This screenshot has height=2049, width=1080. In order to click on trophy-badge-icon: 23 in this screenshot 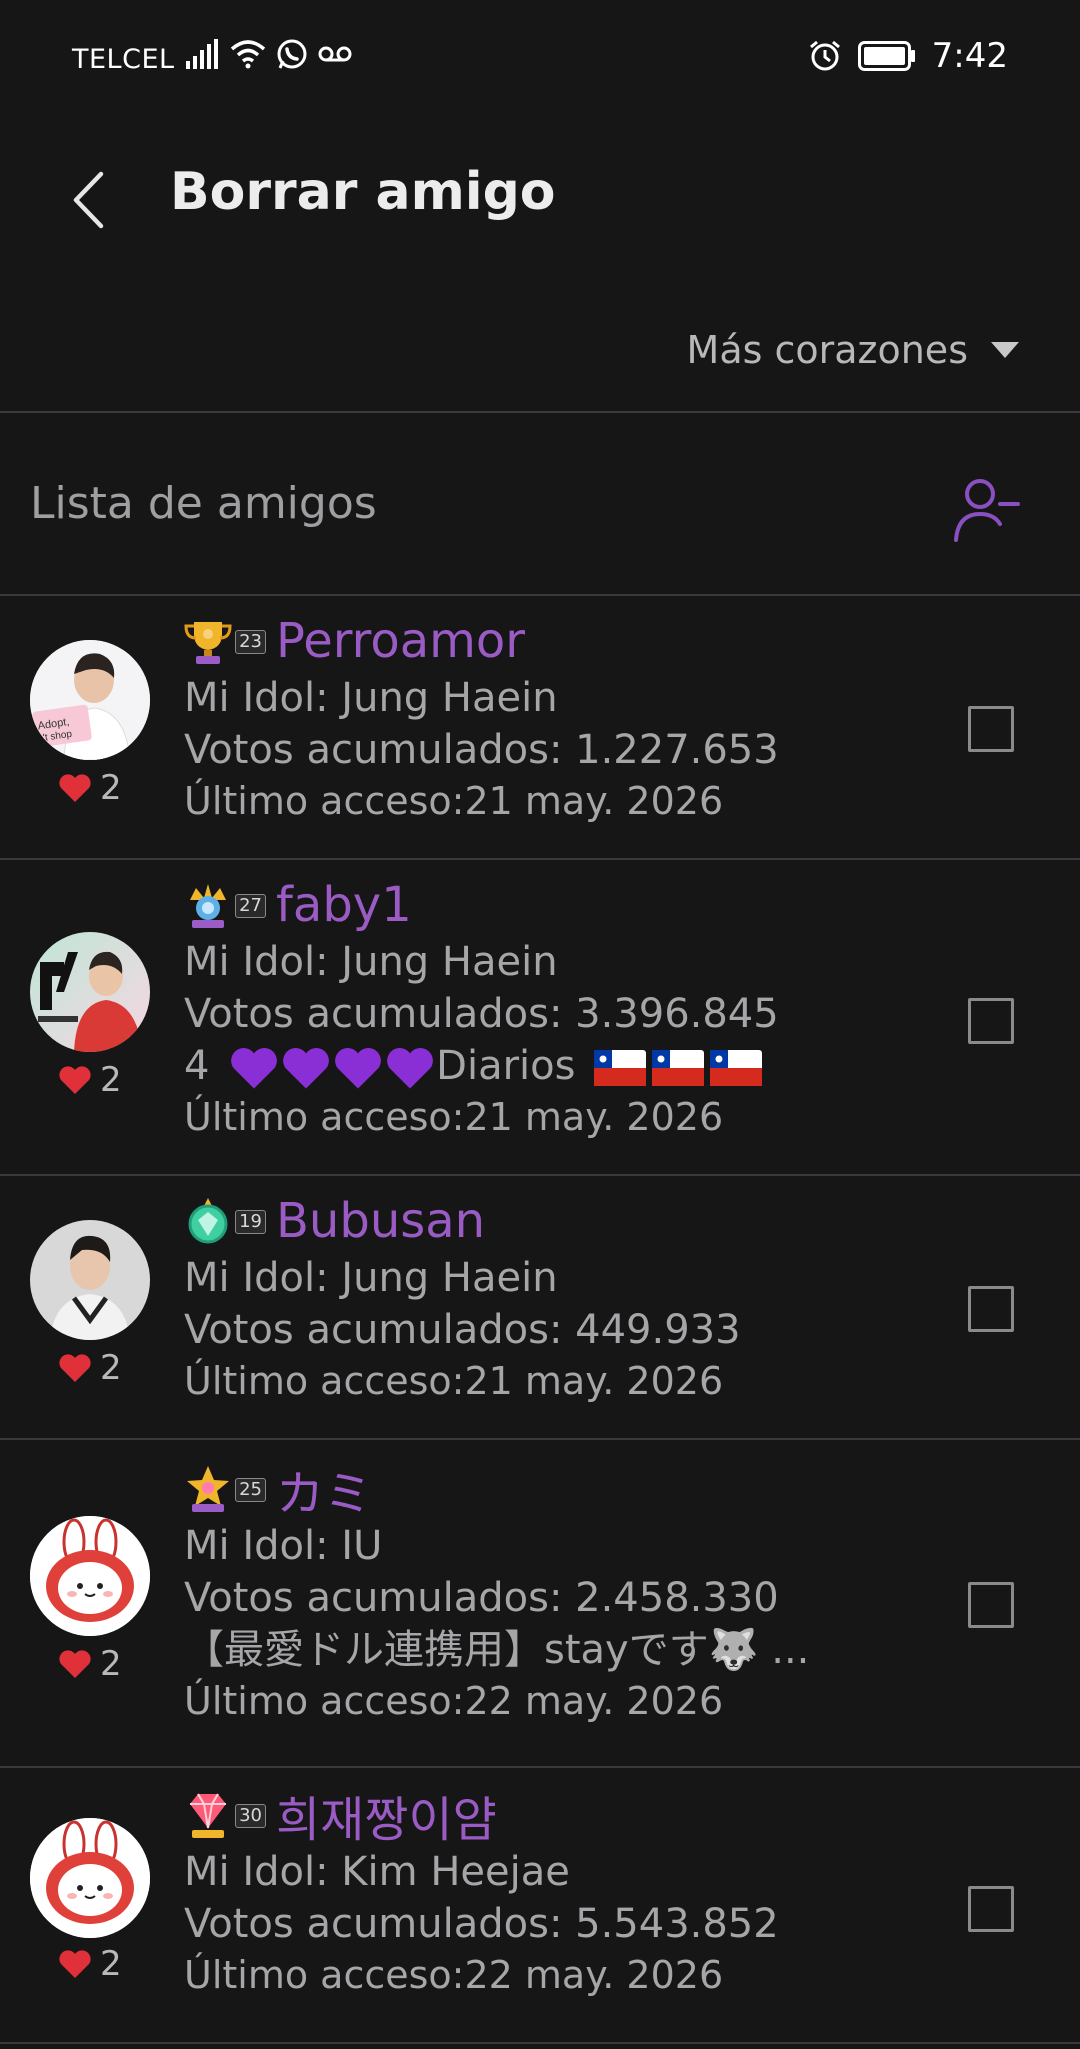, I will do `click(225, 641)`.